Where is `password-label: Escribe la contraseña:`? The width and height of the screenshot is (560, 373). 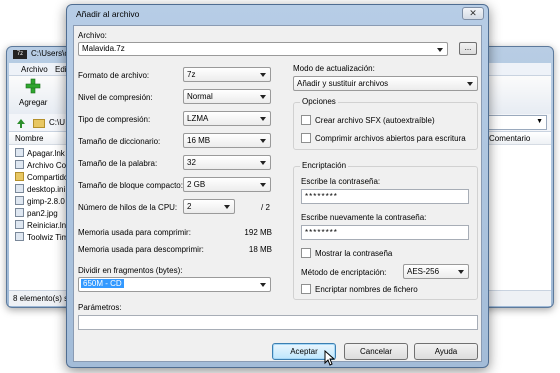 password-label: Escribe la contraseña: is located at coordinates (341, 181).